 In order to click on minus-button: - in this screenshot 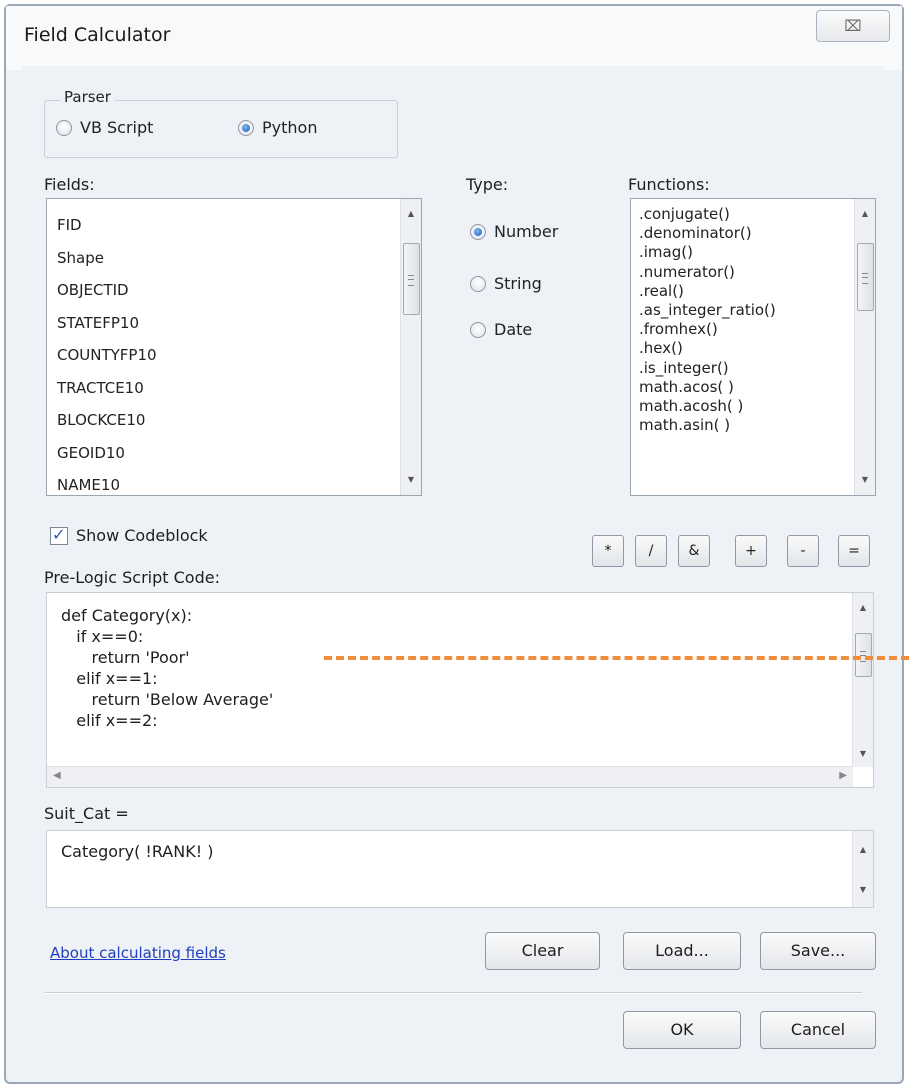, I will do `click(803, 551)`.